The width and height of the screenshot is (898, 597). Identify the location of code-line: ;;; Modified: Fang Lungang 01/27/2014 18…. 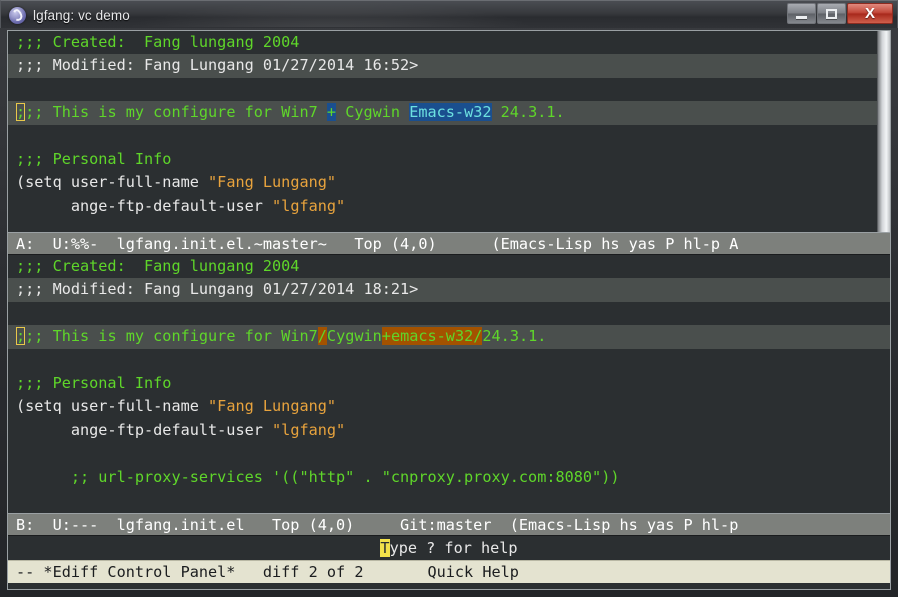
(449, 290).